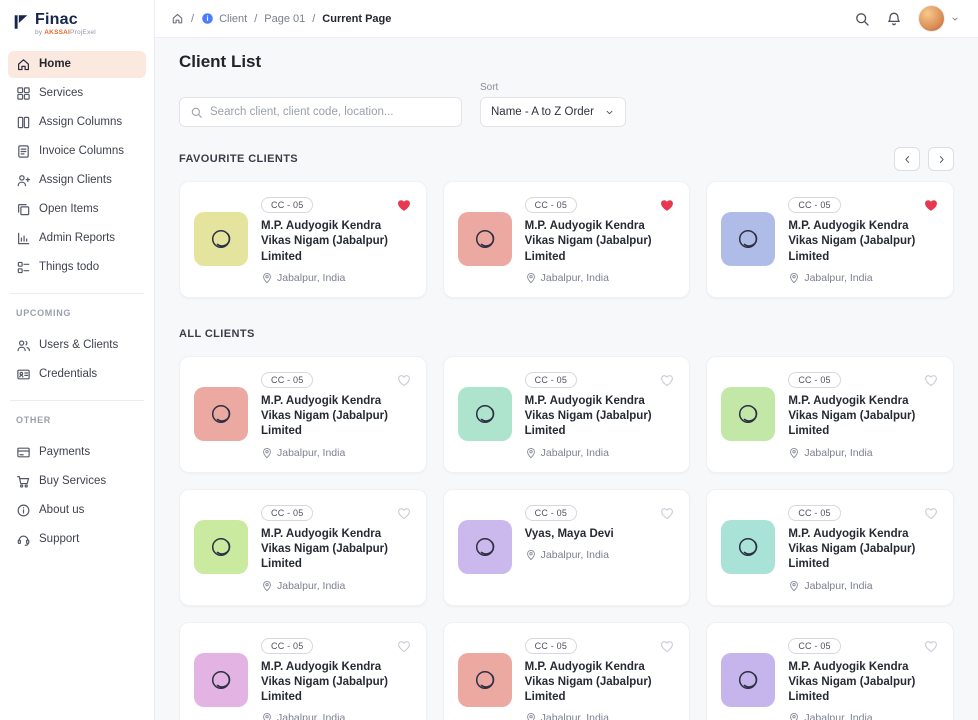  I want to click on sidebar-item-admin-reports: Admin Reports, so click(77, 238).